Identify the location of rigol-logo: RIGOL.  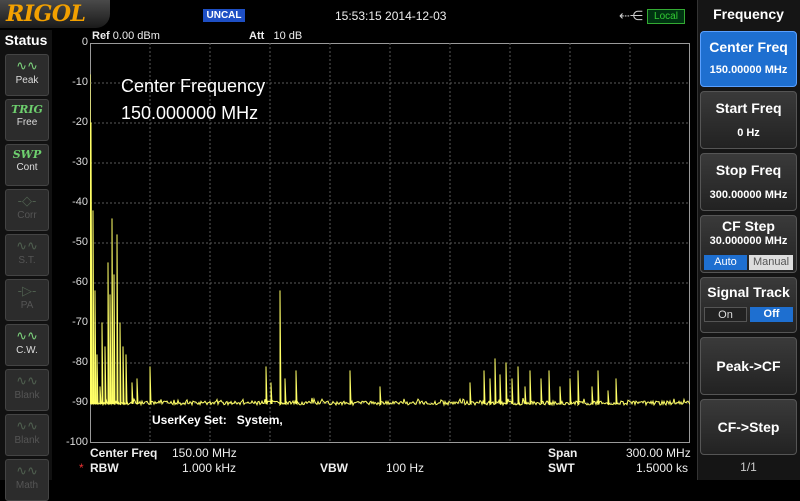
(55, 14).